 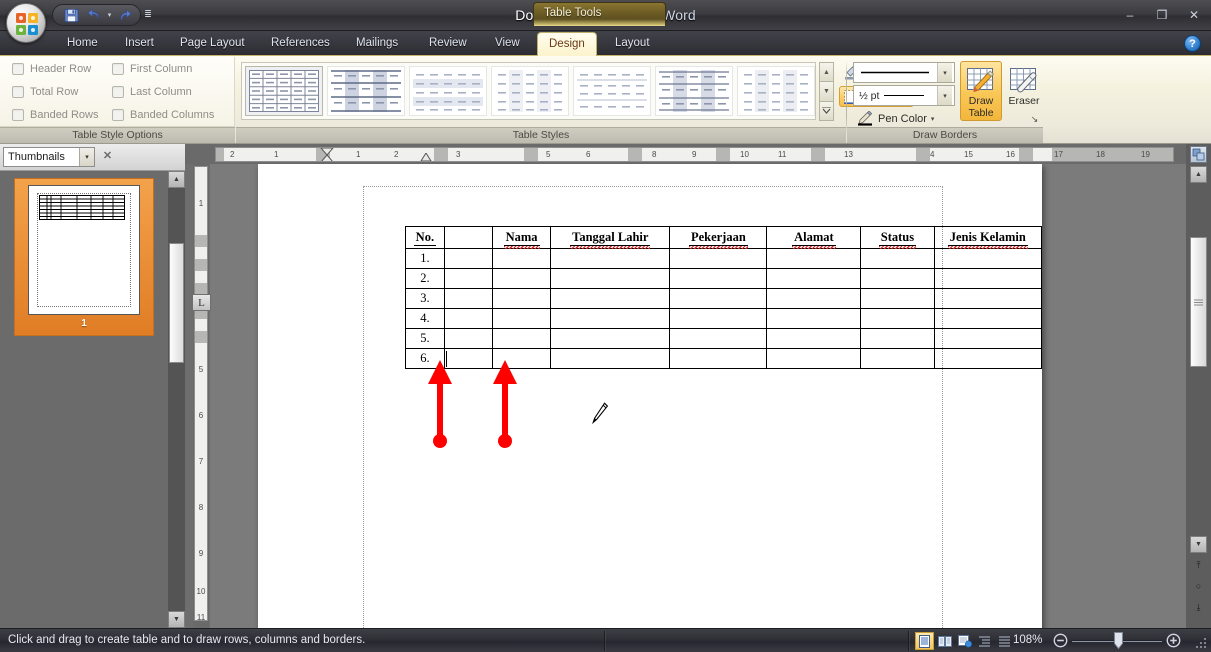 What do you see at coordinates (425, 318) in the screenshot?
I see `row-number-cell: 4.` at bounding box center [425, 318].